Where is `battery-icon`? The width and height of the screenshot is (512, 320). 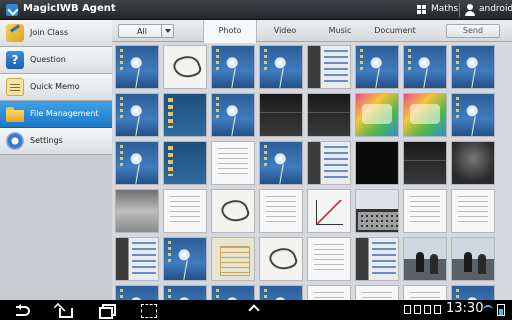
battery-icon is located at coordinates (501, 310).